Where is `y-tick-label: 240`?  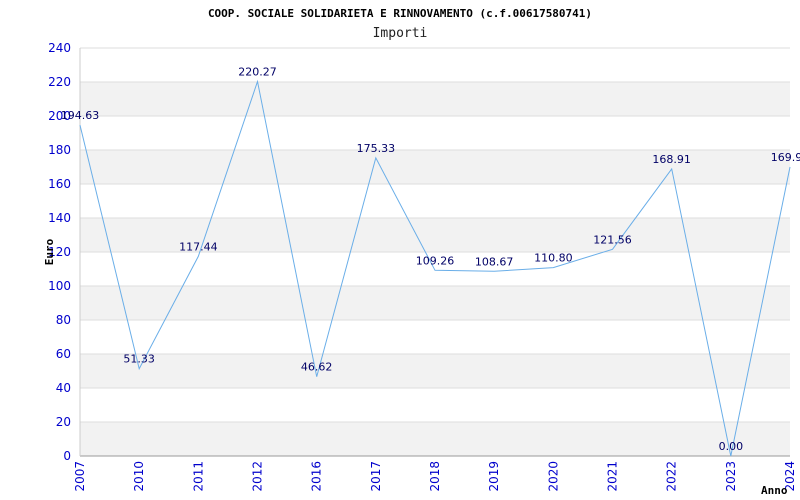
y-tick-label: 240 is located at coordinates (59, 48).